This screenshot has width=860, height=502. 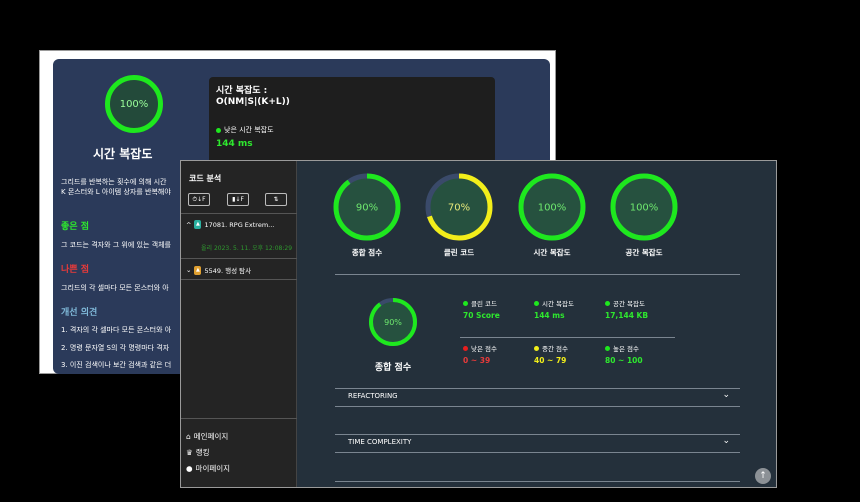 What do you see at coordinates (246, 247) in the screenshot?
I see `item-date: 올리 2023. 5. 11. 오후 12:08:29` at bounding box center [246, 247].